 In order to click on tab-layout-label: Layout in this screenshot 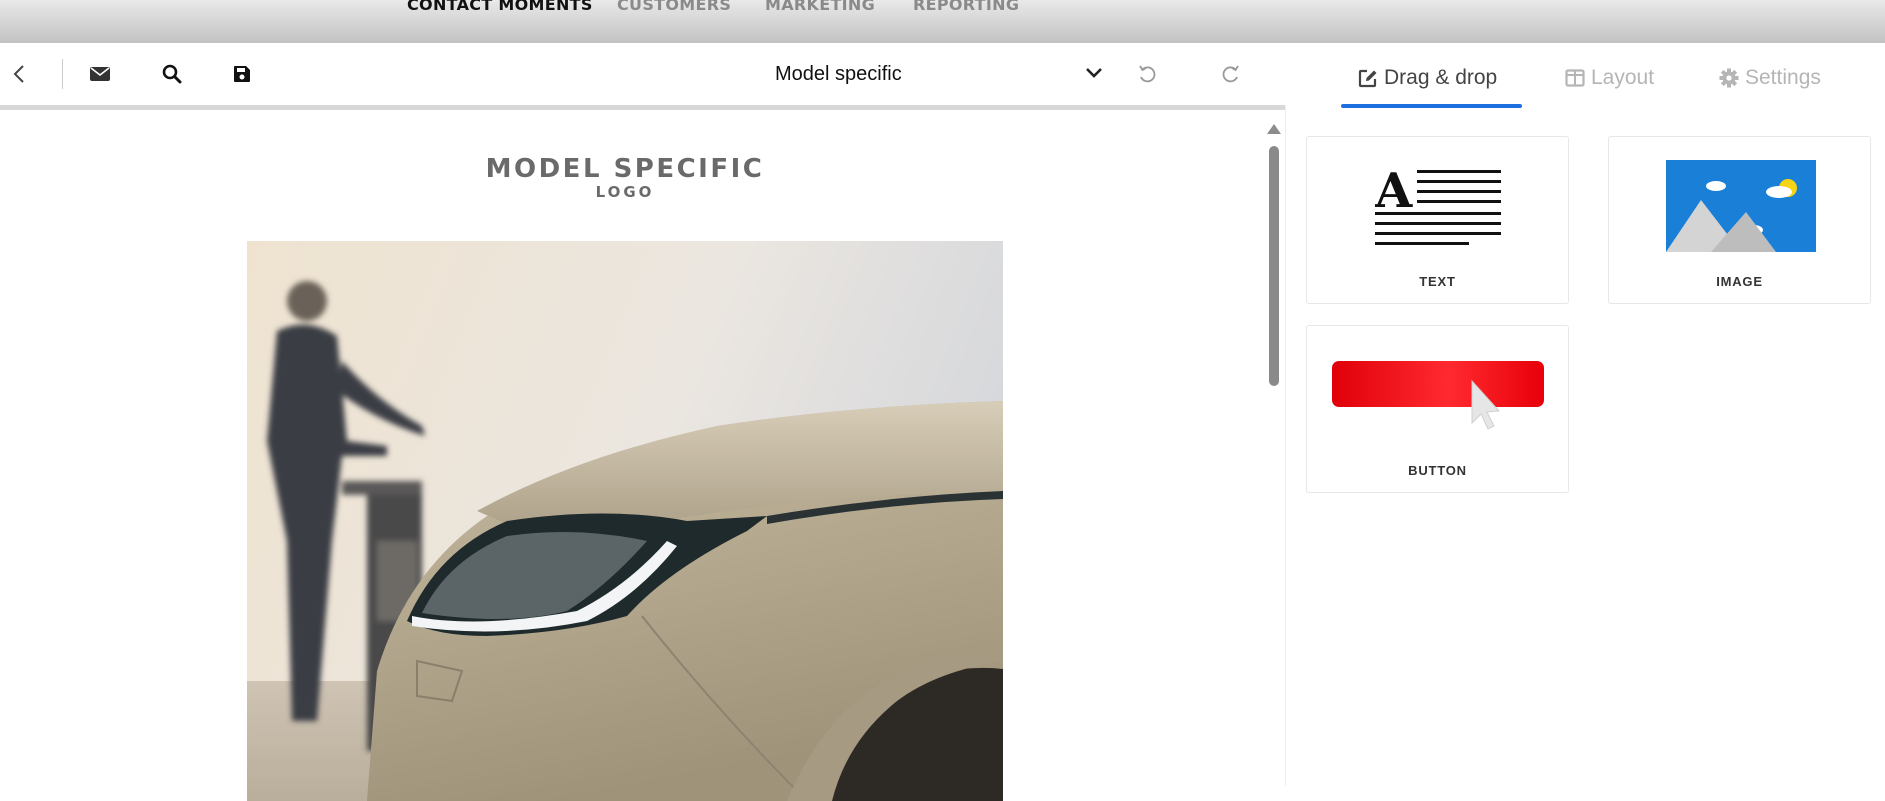, I will do `click(1623, 77)`.